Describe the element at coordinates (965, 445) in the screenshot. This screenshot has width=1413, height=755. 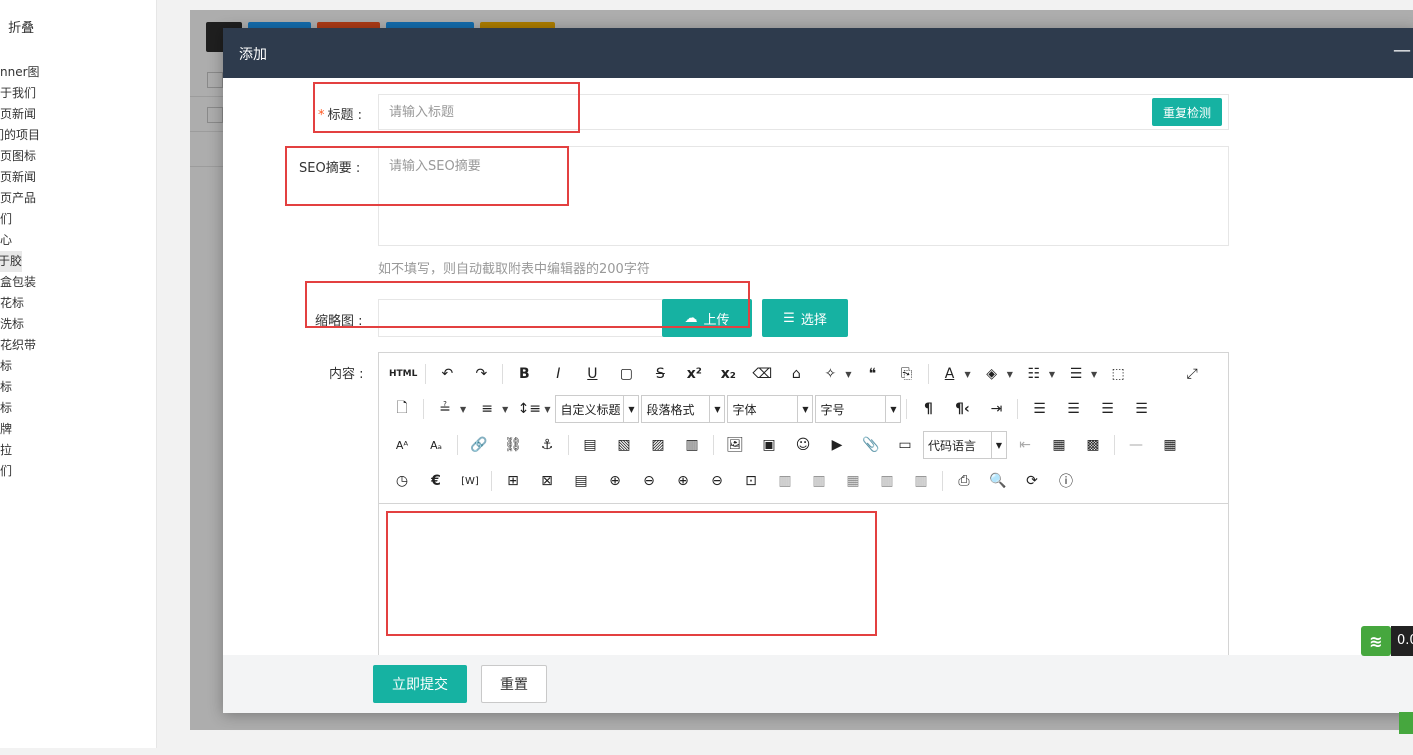
I see `code-language-select: 代码语言 ▼` at that location.